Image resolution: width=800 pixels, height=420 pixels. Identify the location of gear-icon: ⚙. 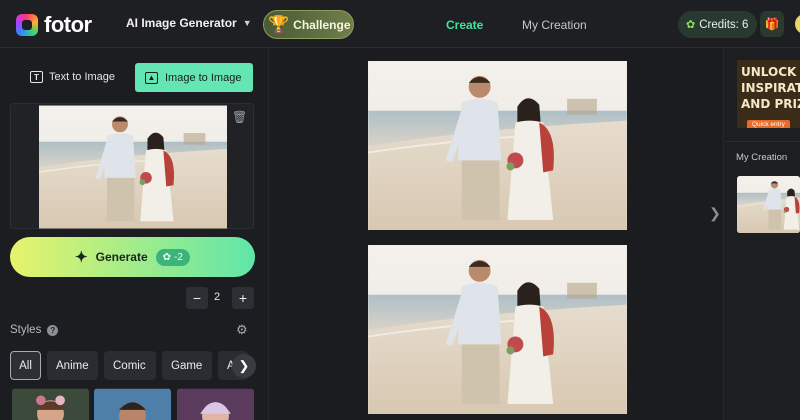
(242, 330).